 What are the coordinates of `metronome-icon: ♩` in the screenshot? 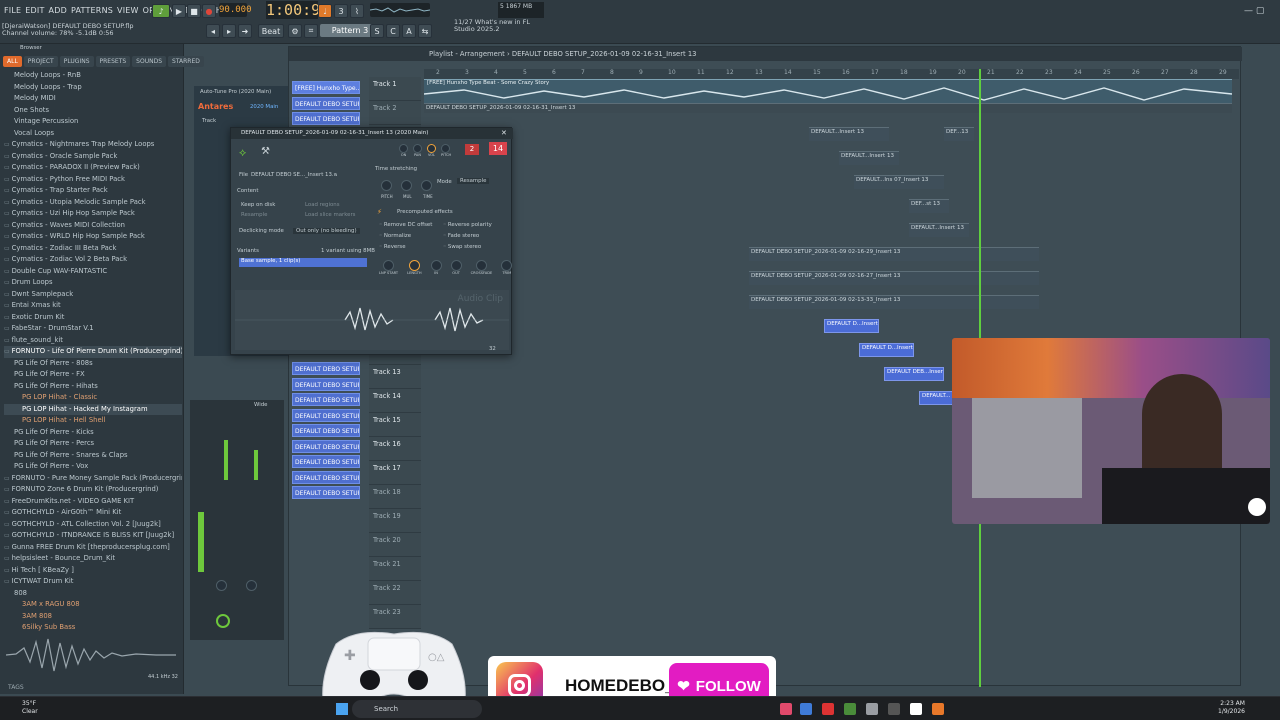 It's located at (325, 11).